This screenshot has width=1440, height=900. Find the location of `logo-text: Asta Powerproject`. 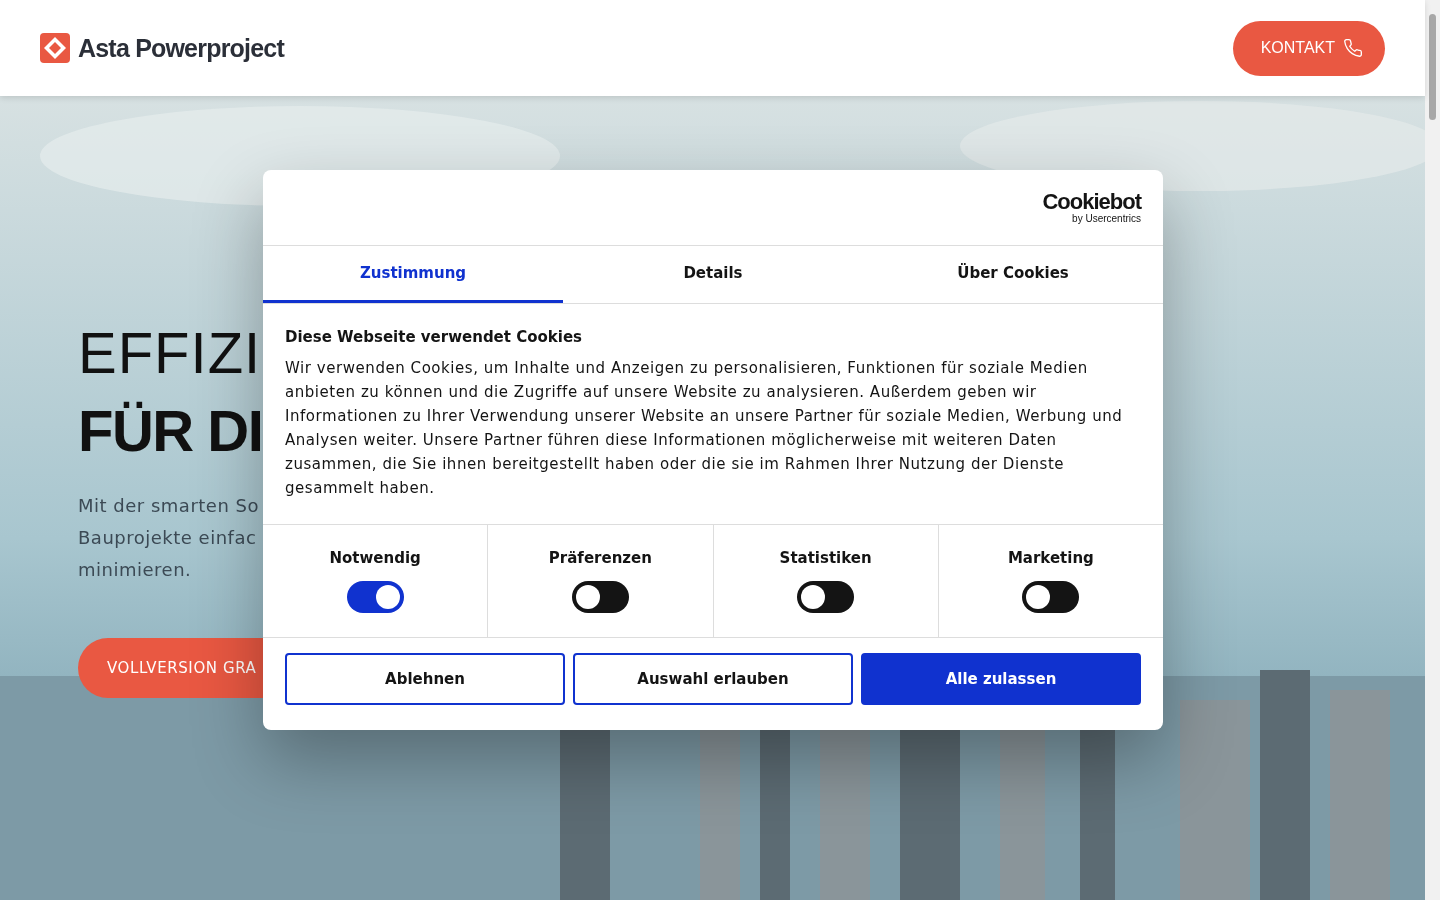

logo-text: Asta Powerproject is located at coordinates (181, 48).